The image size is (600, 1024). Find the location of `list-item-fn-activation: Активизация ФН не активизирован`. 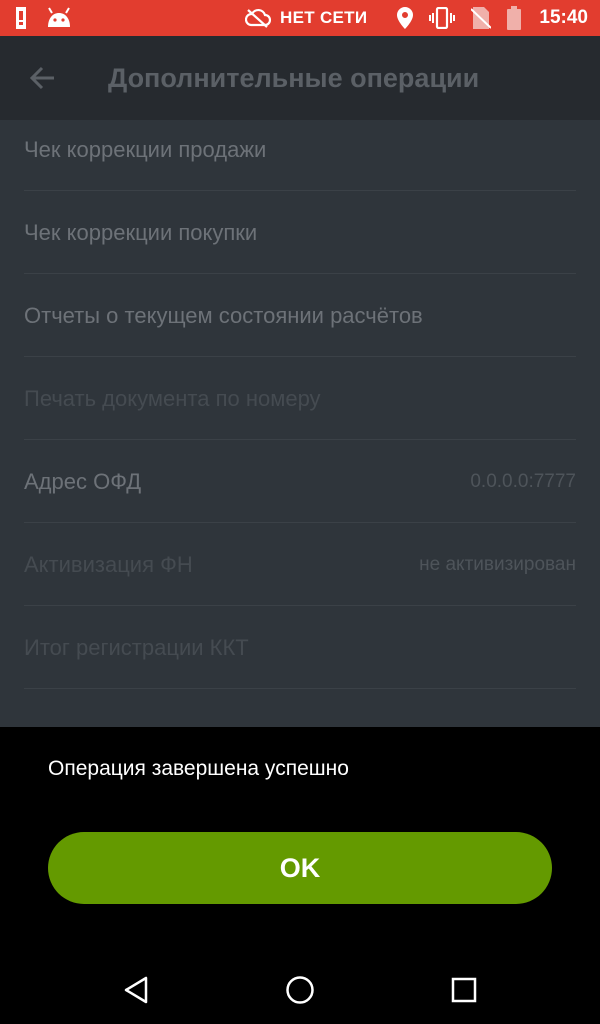

list-item-fn-activation: Активизация ФН не активизирован is located at coordinates (300, 565).